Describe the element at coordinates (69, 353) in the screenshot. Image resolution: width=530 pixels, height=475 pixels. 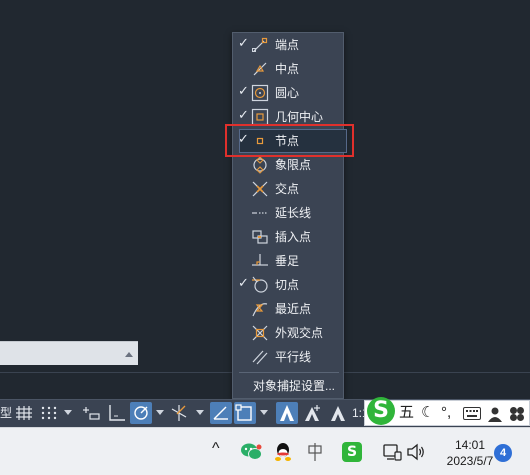
I see `command-line-panel` at that location.